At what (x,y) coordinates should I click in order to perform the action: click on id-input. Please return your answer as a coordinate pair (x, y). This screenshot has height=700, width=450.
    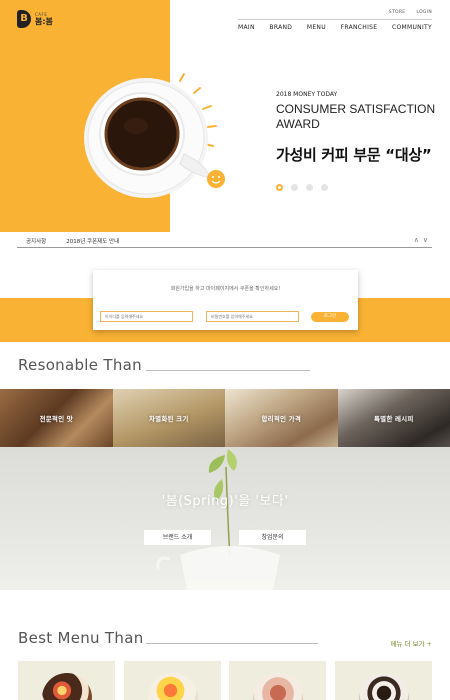
    Looking at the image, I should click on (146, 316).